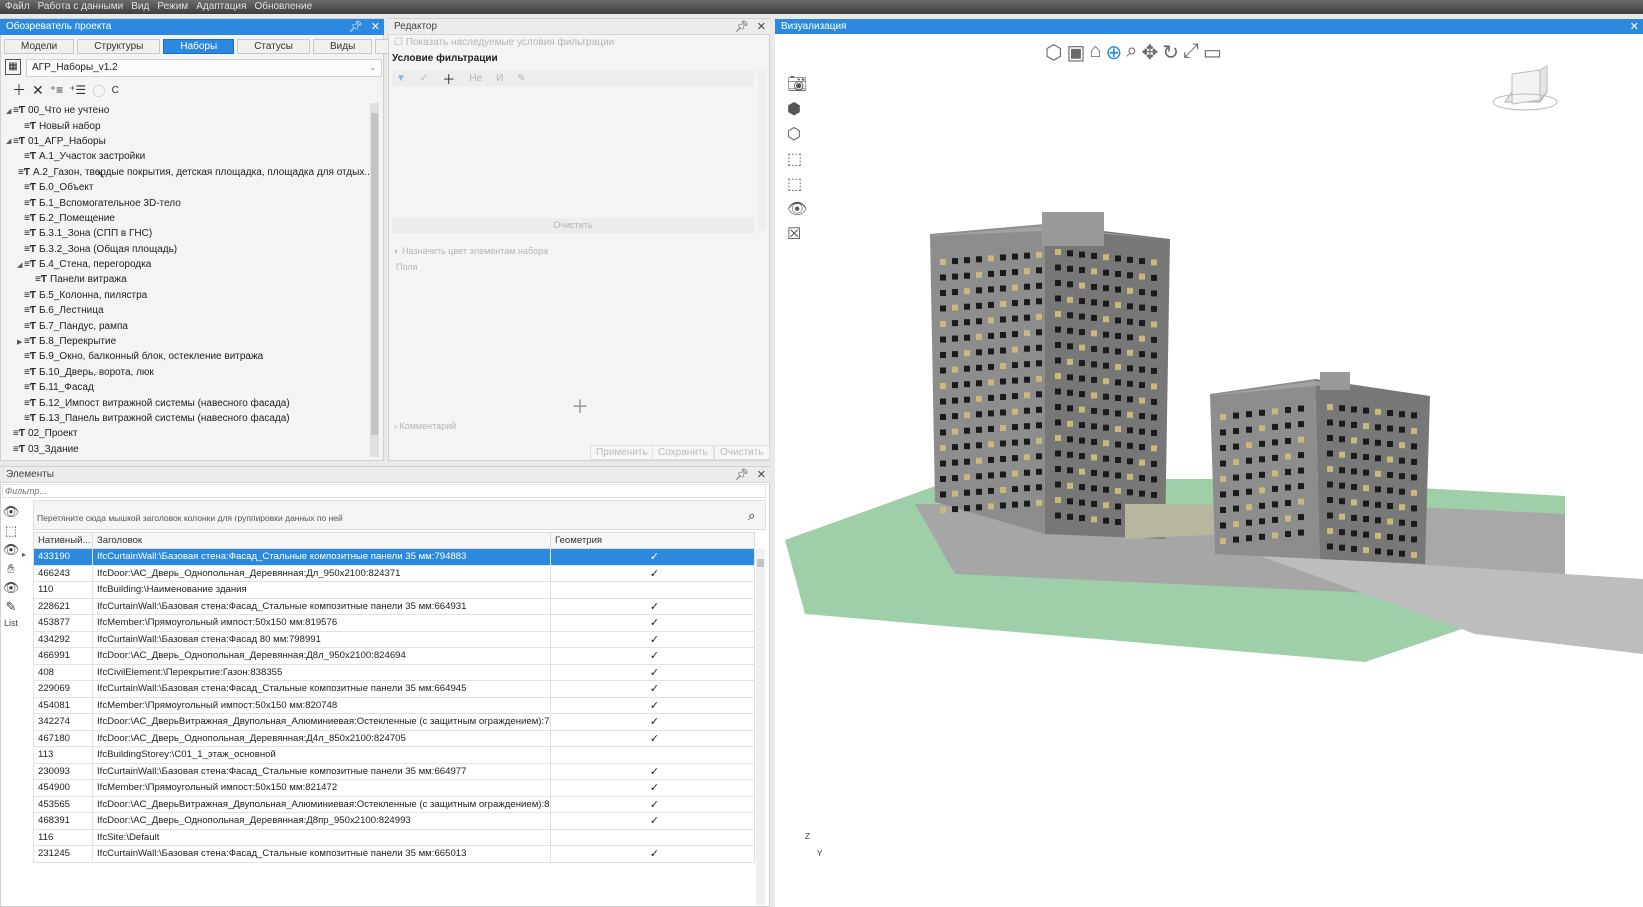 The height and width of the screenshot is (907, 1643). What do you see at coordinates (98, 90) in the screenshot?
I see `circle-icon: ◯` at bounding box center [98, 90].